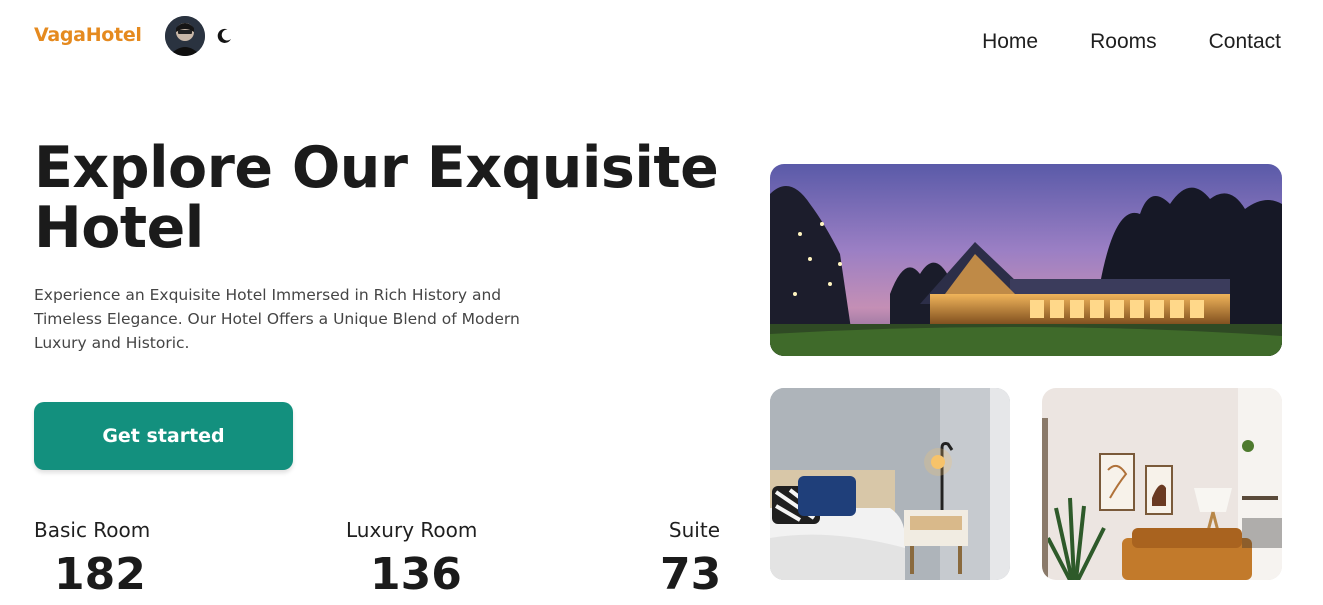 This screenshot has width=1323, height=605. I want to click on main-nav: Home Rooms Contact, so click(1131, 42).